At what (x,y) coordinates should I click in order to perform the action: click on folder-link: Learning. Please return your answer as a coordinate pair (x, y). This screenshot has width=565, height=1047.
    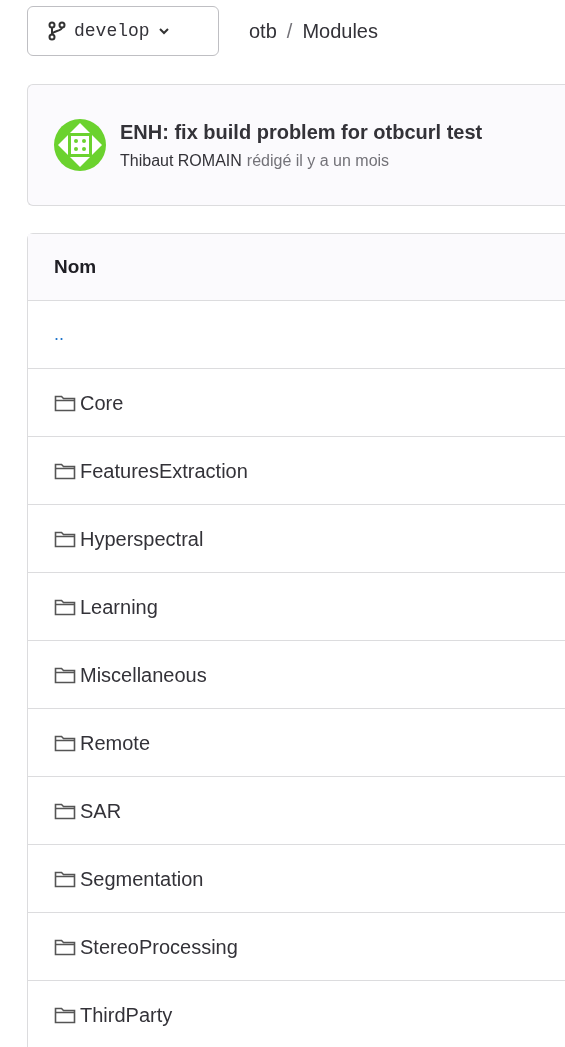
    Looking at the image, I should click on (119, 606).